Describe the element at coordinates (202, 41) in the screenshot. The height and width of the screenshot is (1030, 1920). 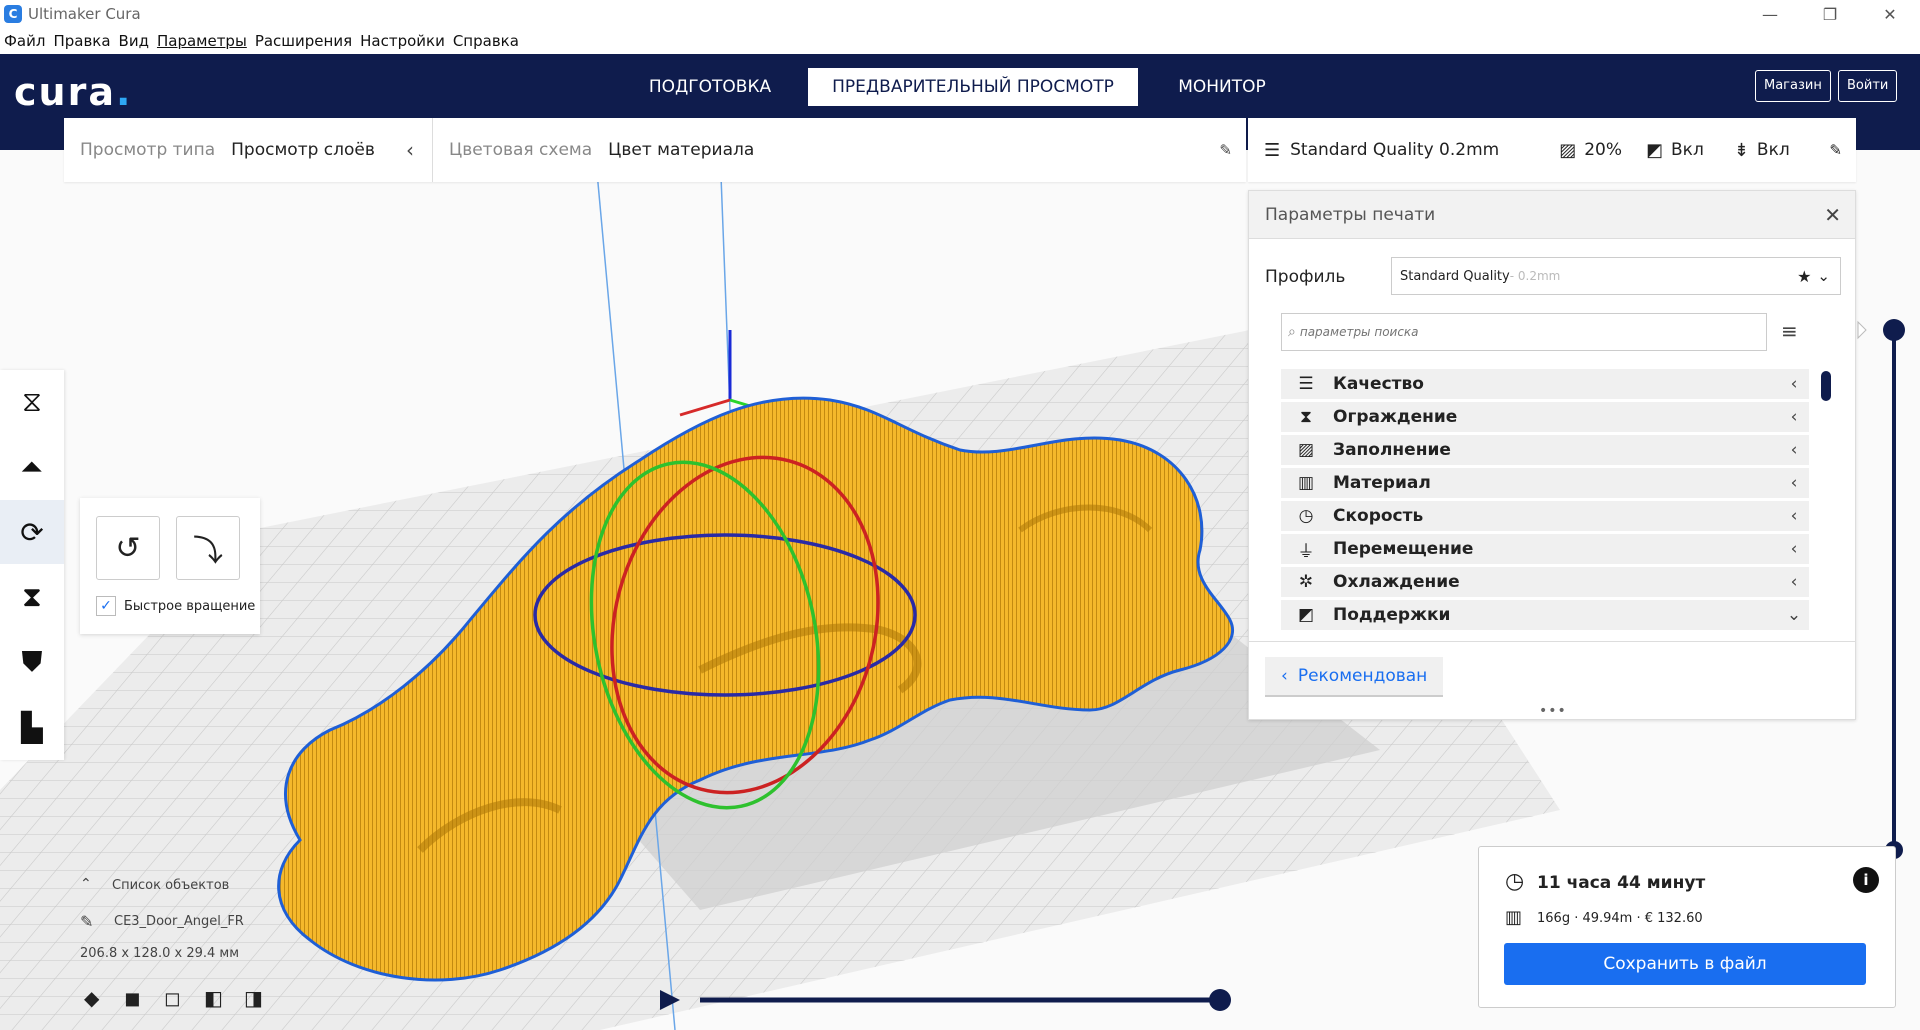
I see `menu-settings: Параметры` at that location.